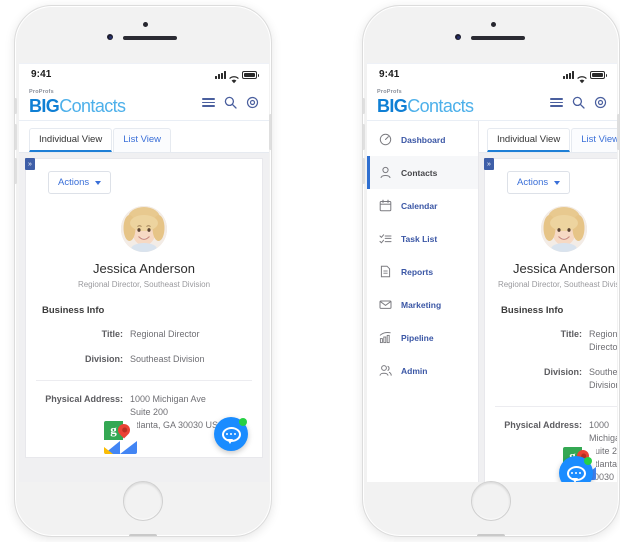 The width and height of the screenshot is (620, 542). I want to click on sidebar-item-pipeline: Pipeline, so click(422, 337).